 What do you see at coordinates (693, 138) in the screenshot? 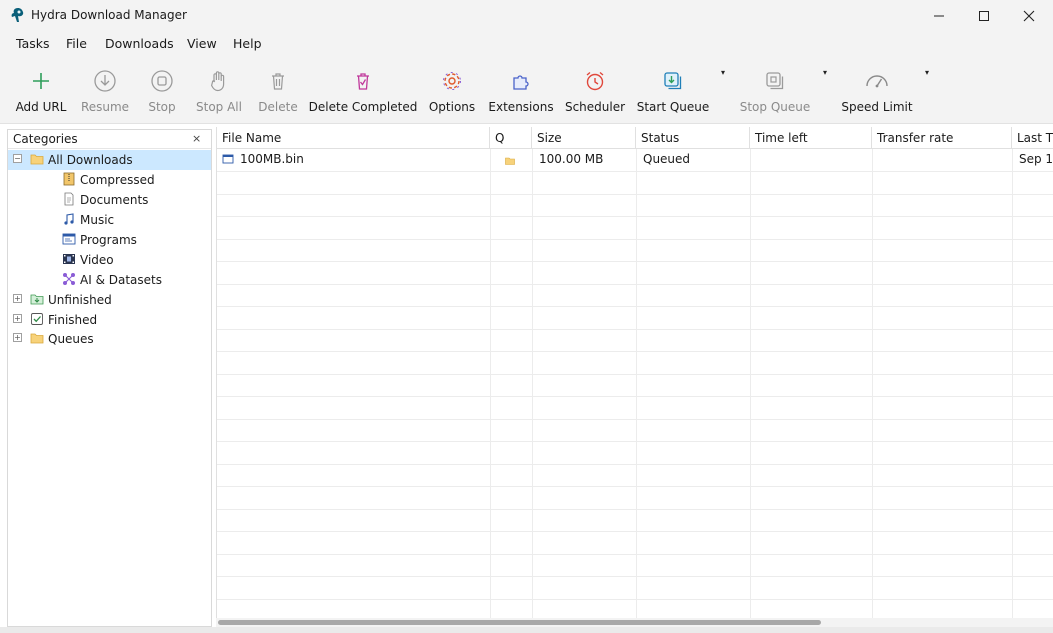
I see `column-header-status: Status` at bounding box center [693, 138].